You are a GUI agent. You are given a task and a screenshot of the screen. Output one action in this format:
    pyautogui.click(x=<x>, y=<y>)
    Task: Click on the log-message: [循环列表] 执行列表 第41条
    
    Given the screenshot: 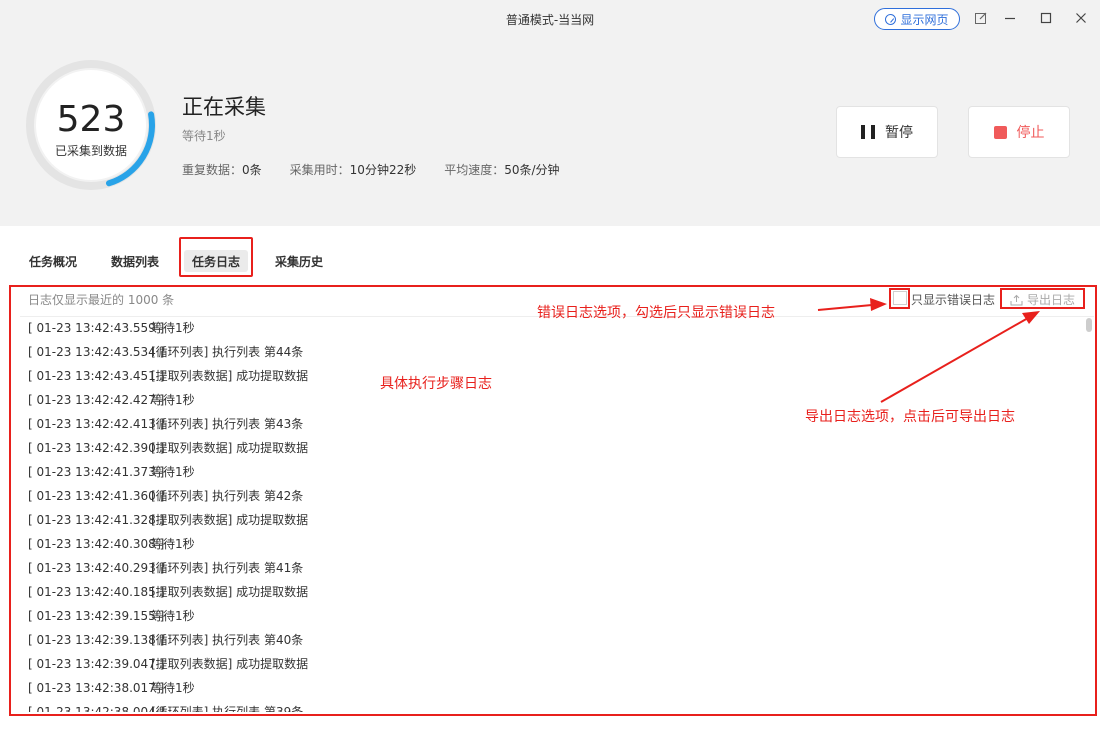 What is the action you would take?
    pyautogui.click(x=227, y=568)
    